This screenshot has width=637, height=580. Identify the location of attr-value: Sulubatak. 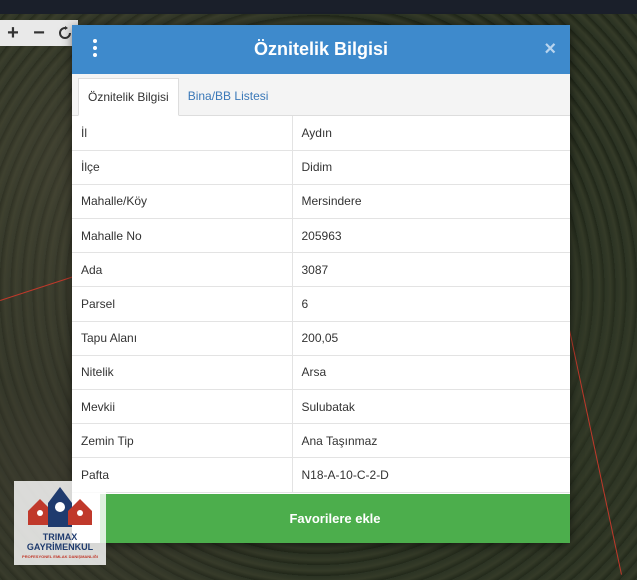
(431, 407).